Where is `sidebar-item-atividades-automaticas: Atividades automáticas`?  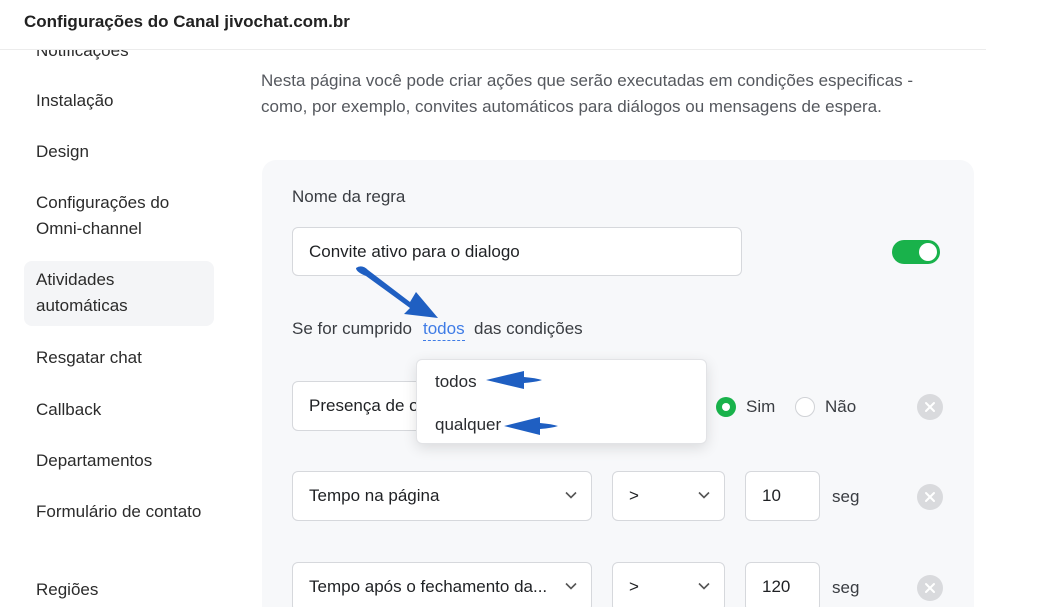
sidebar-item-atividades-automaticas: Atividades automáticas is located at coordinates (119, 293).